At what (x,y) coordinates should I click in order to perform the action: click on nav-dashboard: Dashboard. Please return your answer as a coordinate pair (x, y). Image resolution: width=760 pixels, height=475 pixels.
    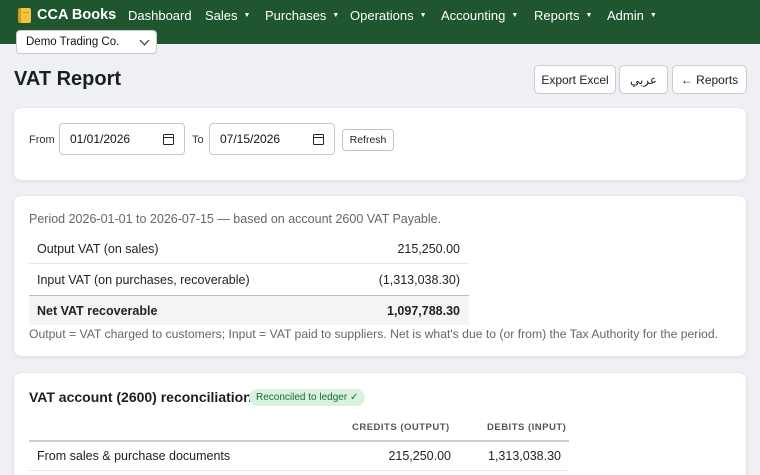
    Looking at the image, I should click on (160, 15).